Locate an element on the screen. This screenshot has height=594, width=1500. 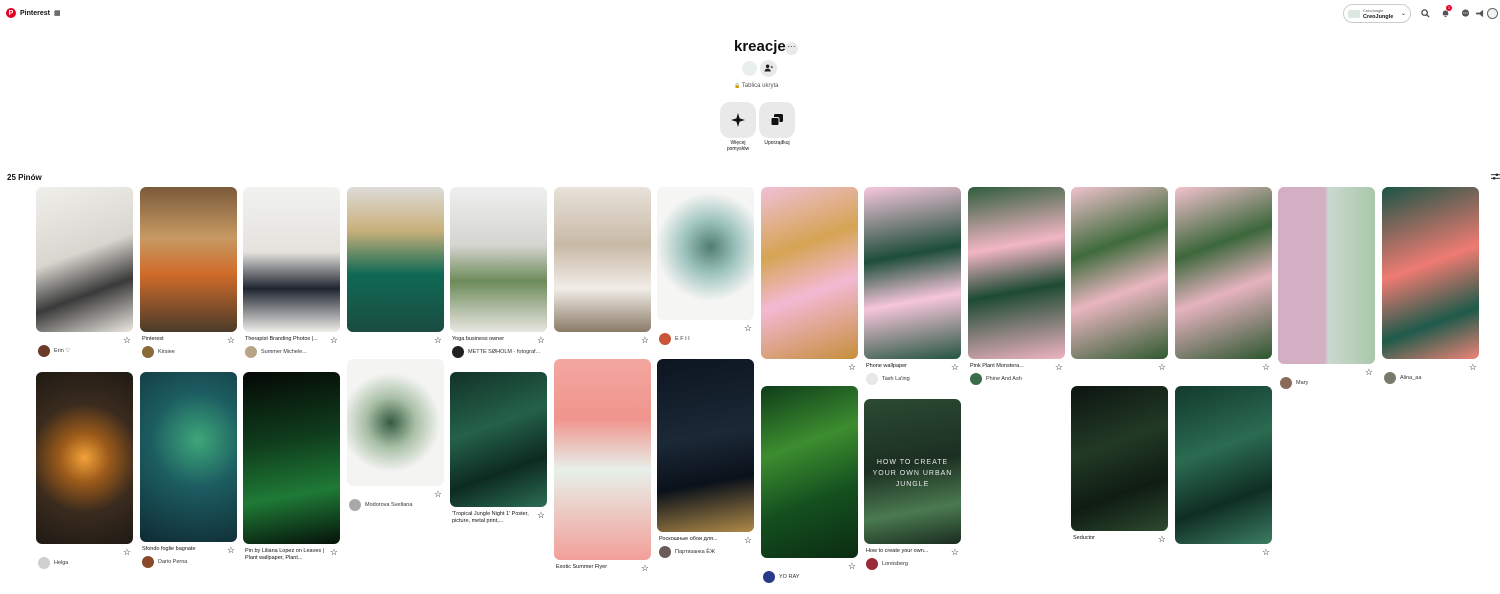
pin-user: Alina_aa is located at coordinates (1402, 378).